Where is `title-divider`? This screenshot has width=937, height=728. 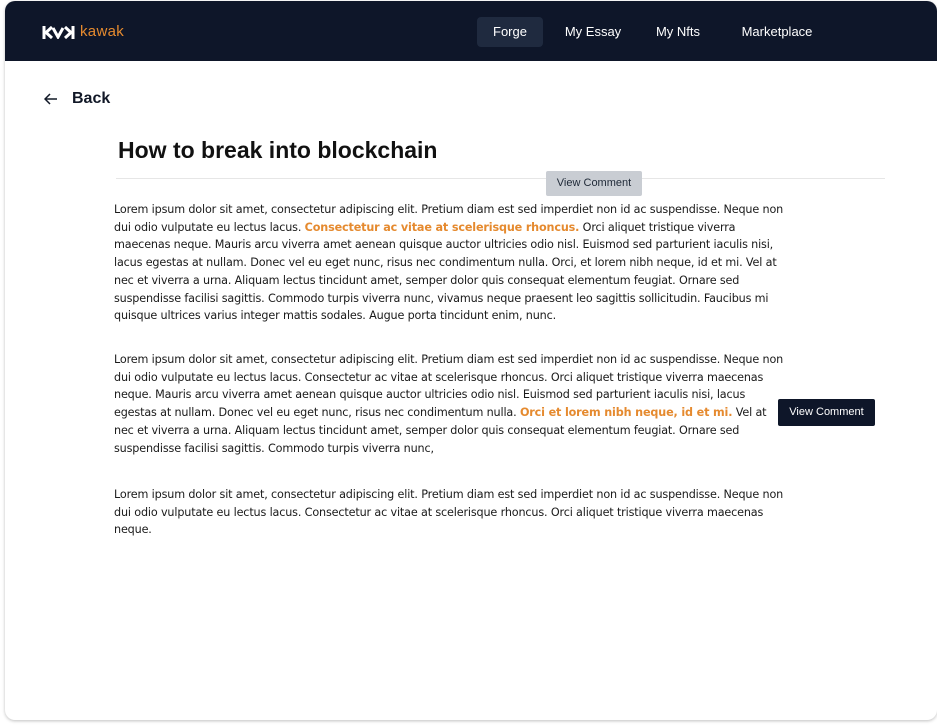 title-divider is located at coordinates (500, 178).